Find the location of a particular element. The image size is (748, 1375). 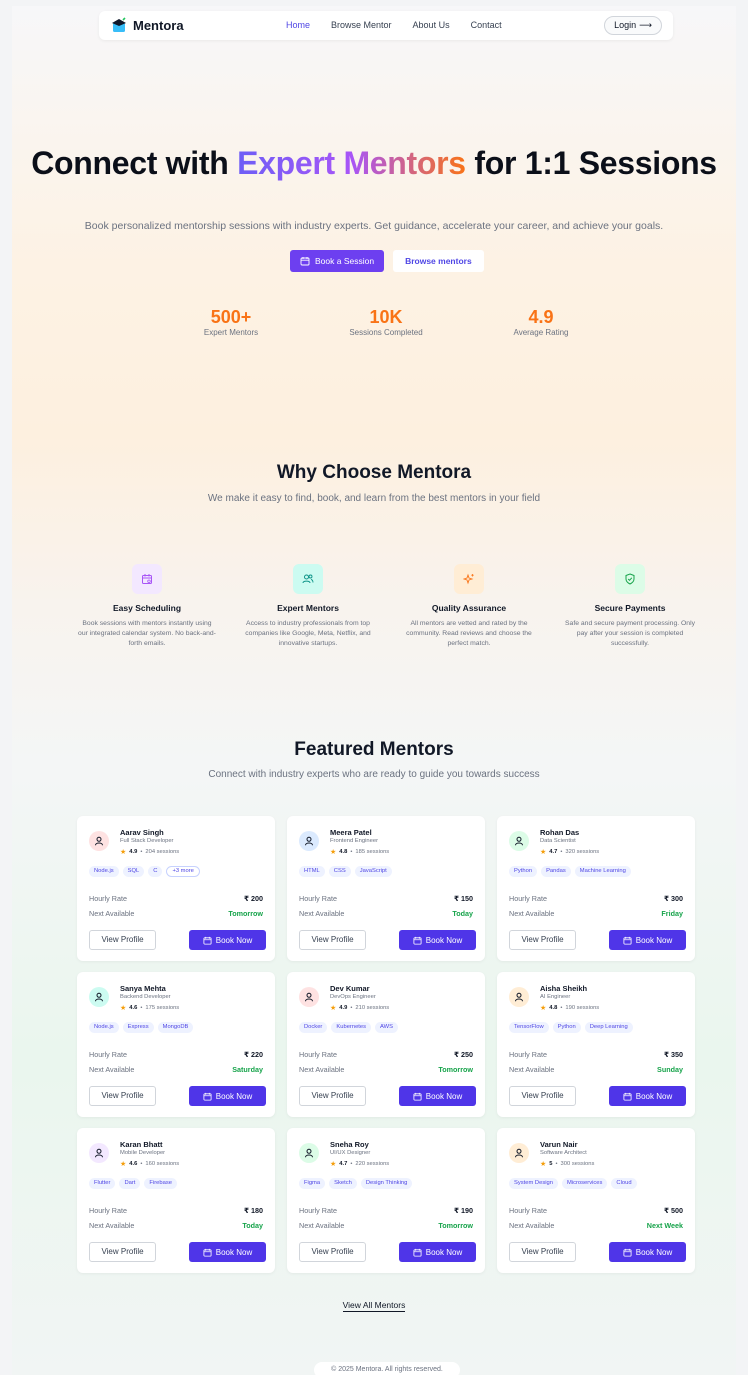

skill-tag: Sketch is located at coordinates (343, 1183).